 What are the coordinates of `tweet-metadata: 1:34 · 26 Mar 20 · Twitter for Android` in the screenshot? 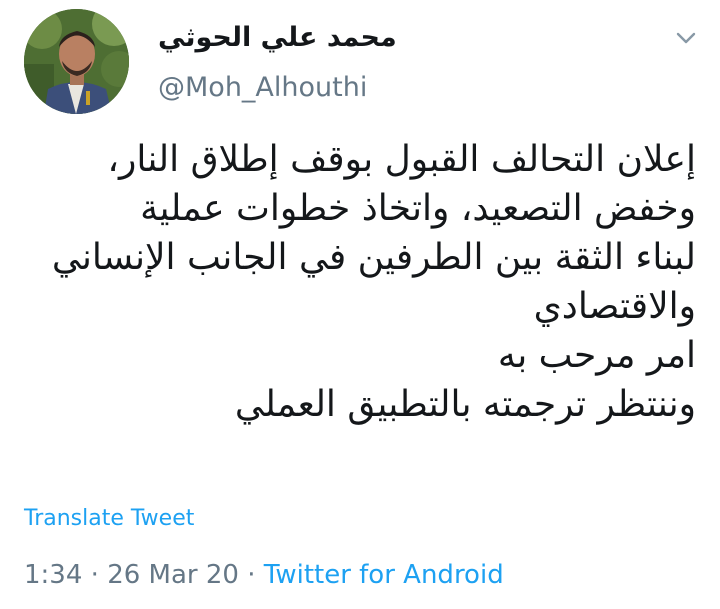 It's located at (264, 575).